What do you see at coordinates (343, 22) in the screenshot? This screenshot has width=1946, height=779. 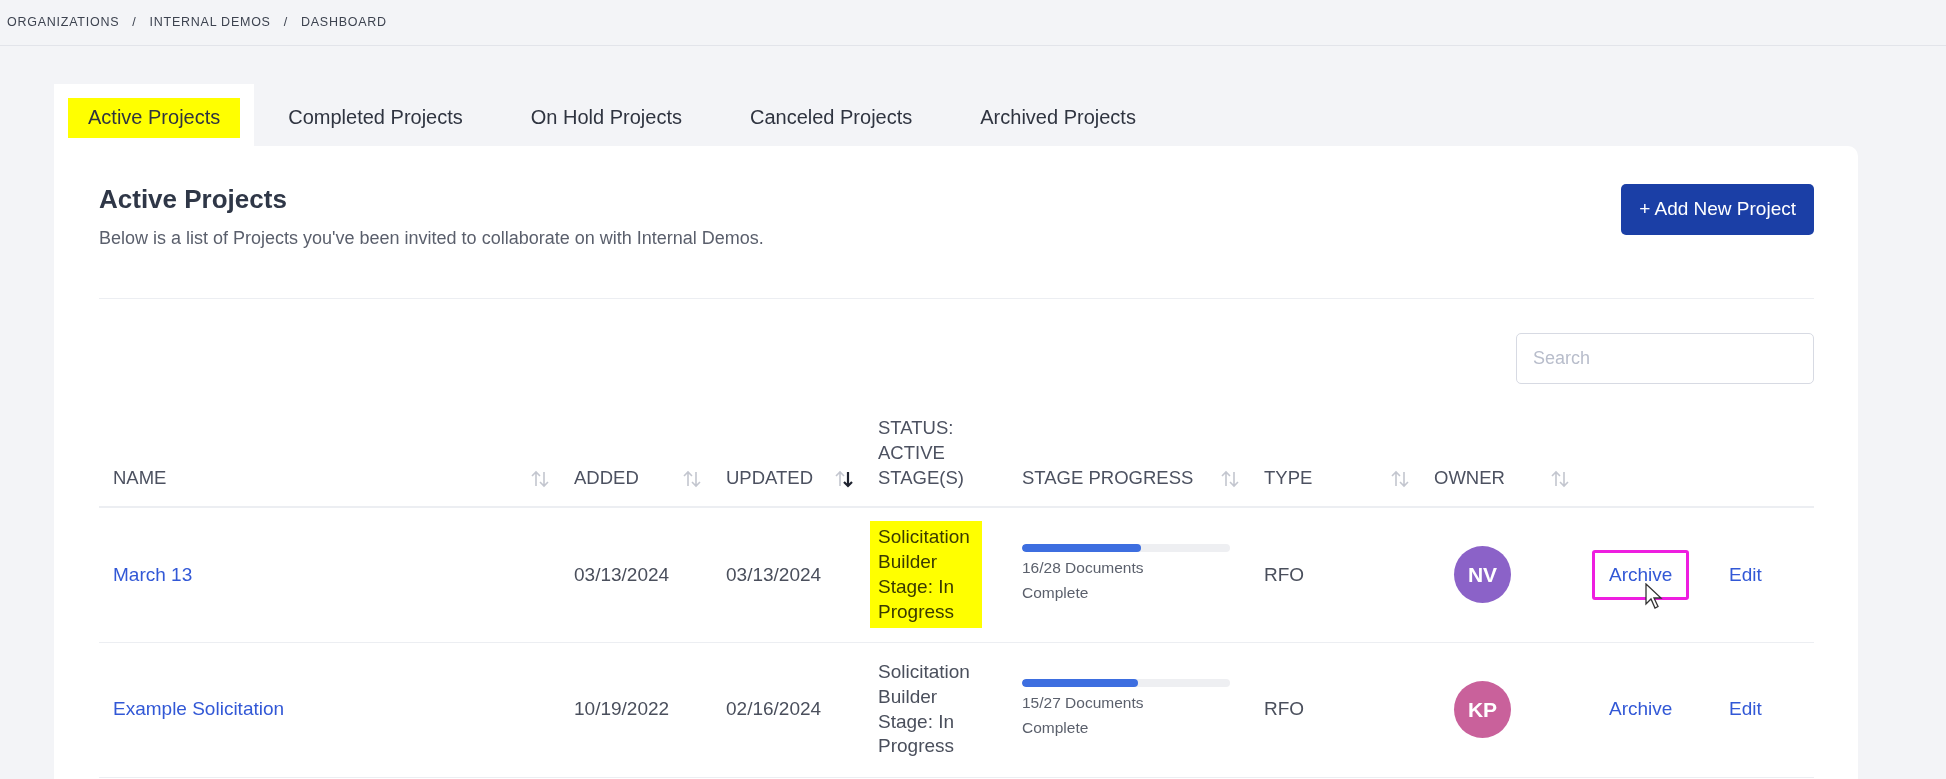 I see `breadcrumb-link: DASHBOARD` at bounding box center [343, 22].